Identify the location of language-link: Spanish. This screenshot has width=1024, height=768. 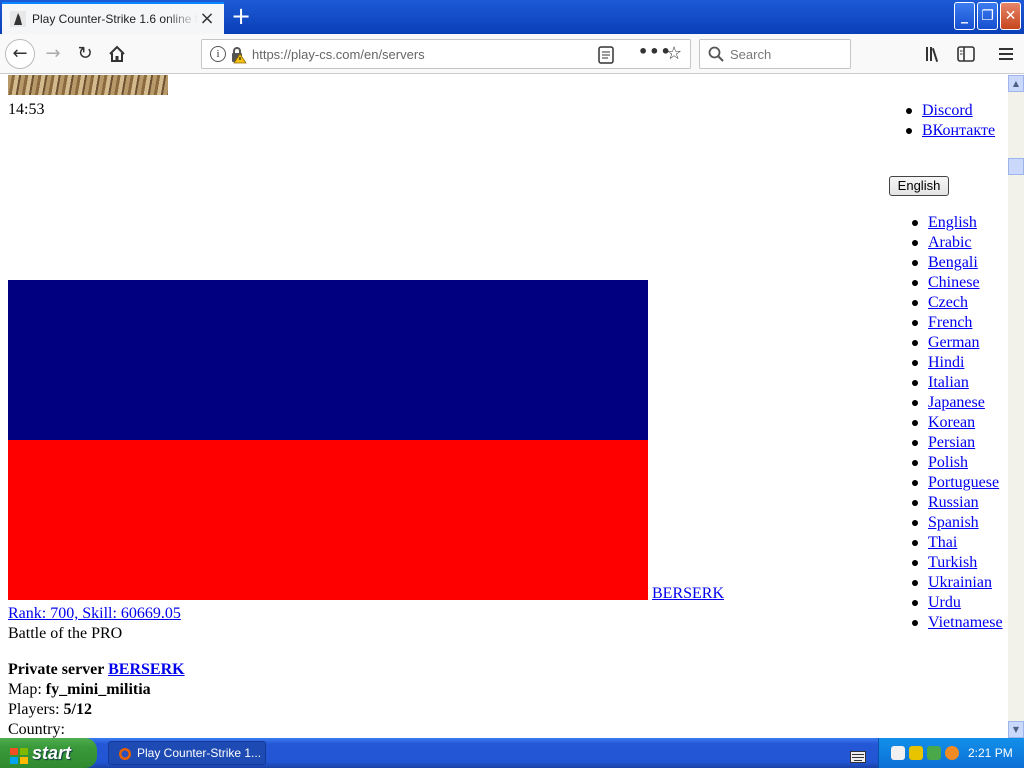
(953, 522).